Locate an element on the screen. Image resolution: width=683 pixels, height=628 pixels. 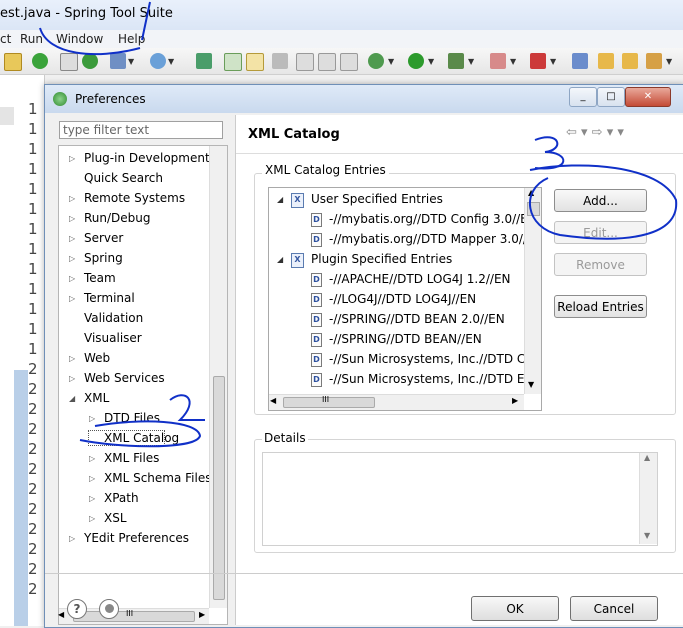
external-tools-icon is located at coordinates (456, 61).